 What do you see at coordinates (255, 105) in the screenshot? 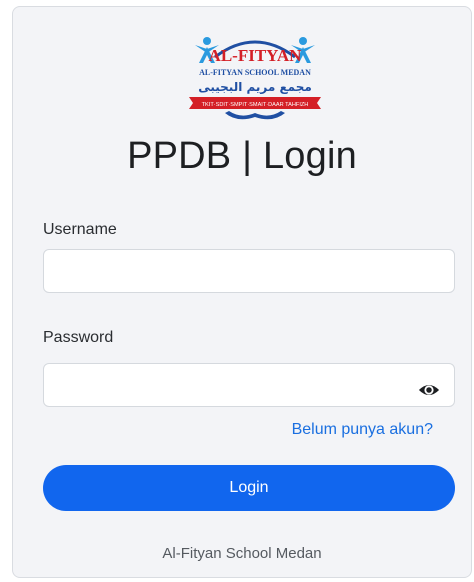
I see `logo-ribbon-text: TKIT·SDIT·SMPIT·SMAIT·DAAR TAHFIZH` at bounding box center [255, 105].